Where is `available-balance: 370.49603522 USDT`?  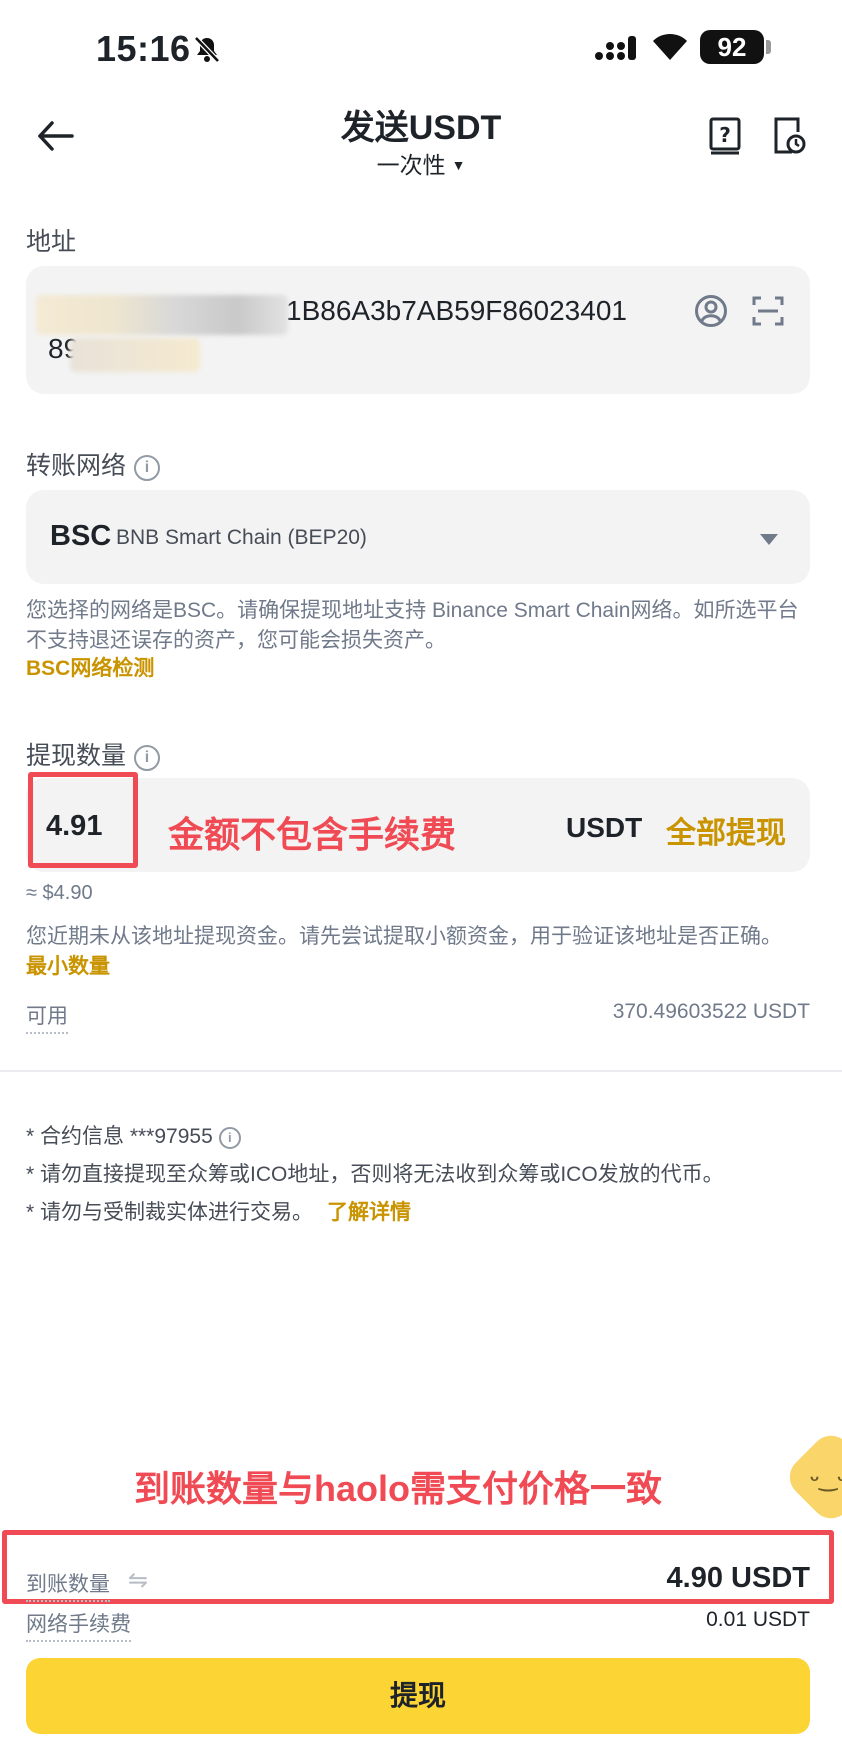 available-balance: 370.49603522 USDT is located at coordinates (711, 1011).